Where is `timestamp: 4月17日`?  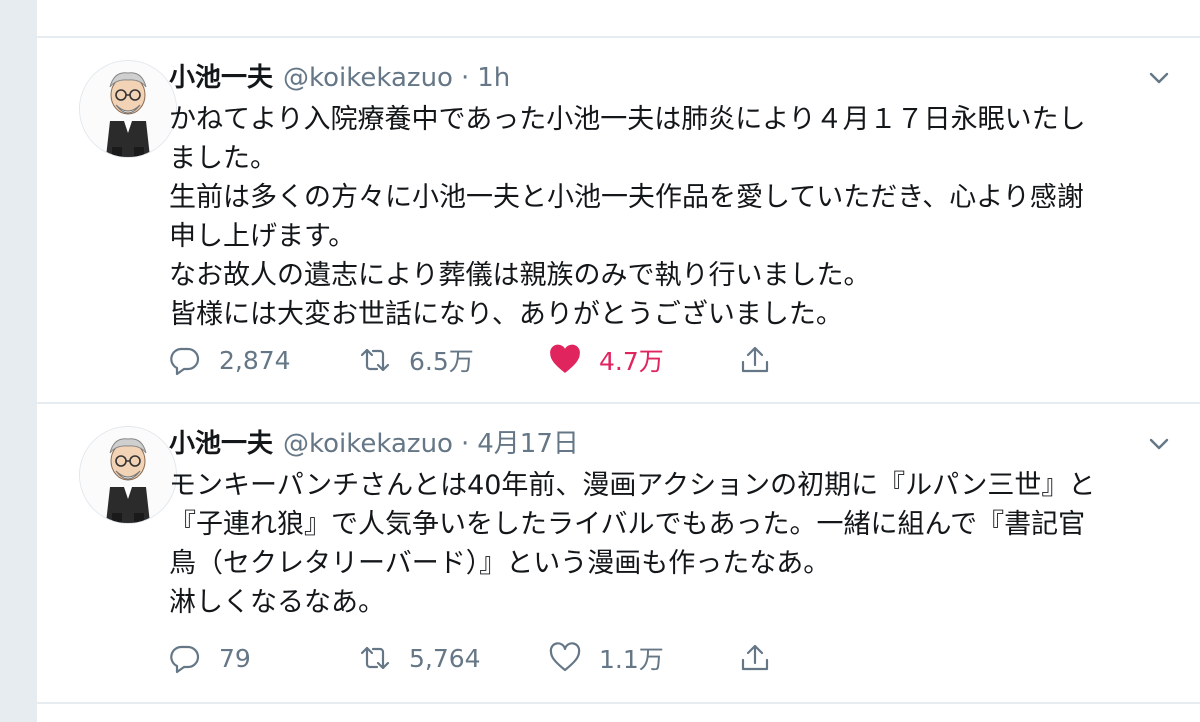
timestamp: 4月17日 is located at coordinates (528, 444).